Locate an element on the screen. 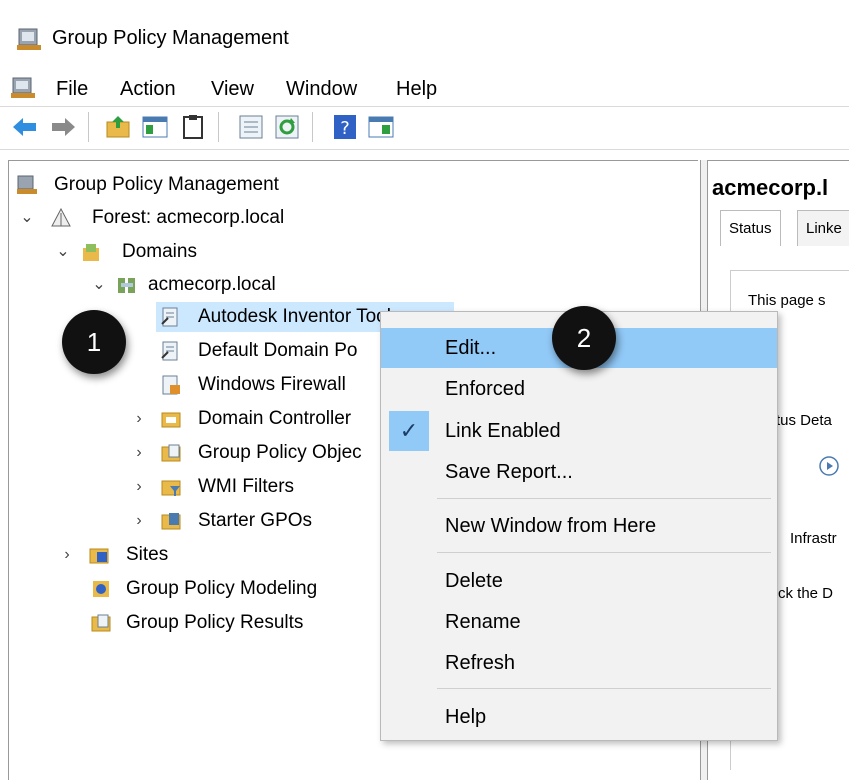 This screenshot has height=780, width=849. menu-item-label: Help is located at coordinates (466, 717).